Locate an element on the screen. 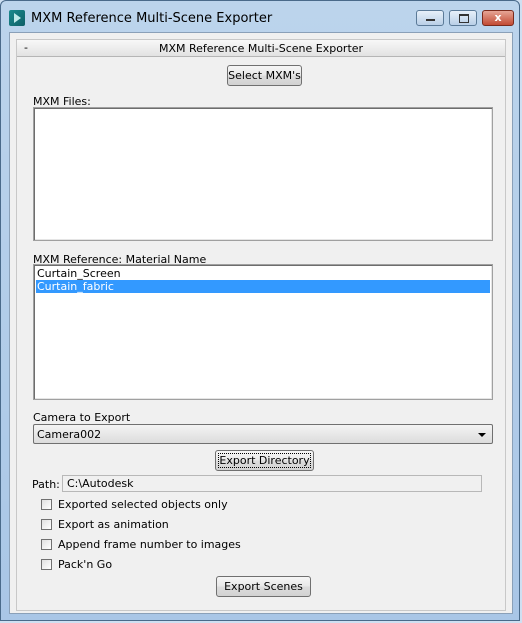 The image size is (522, 623). rollout-title: MXM Reference Multi-Scene Exporter is located at coordinates (261, 48).